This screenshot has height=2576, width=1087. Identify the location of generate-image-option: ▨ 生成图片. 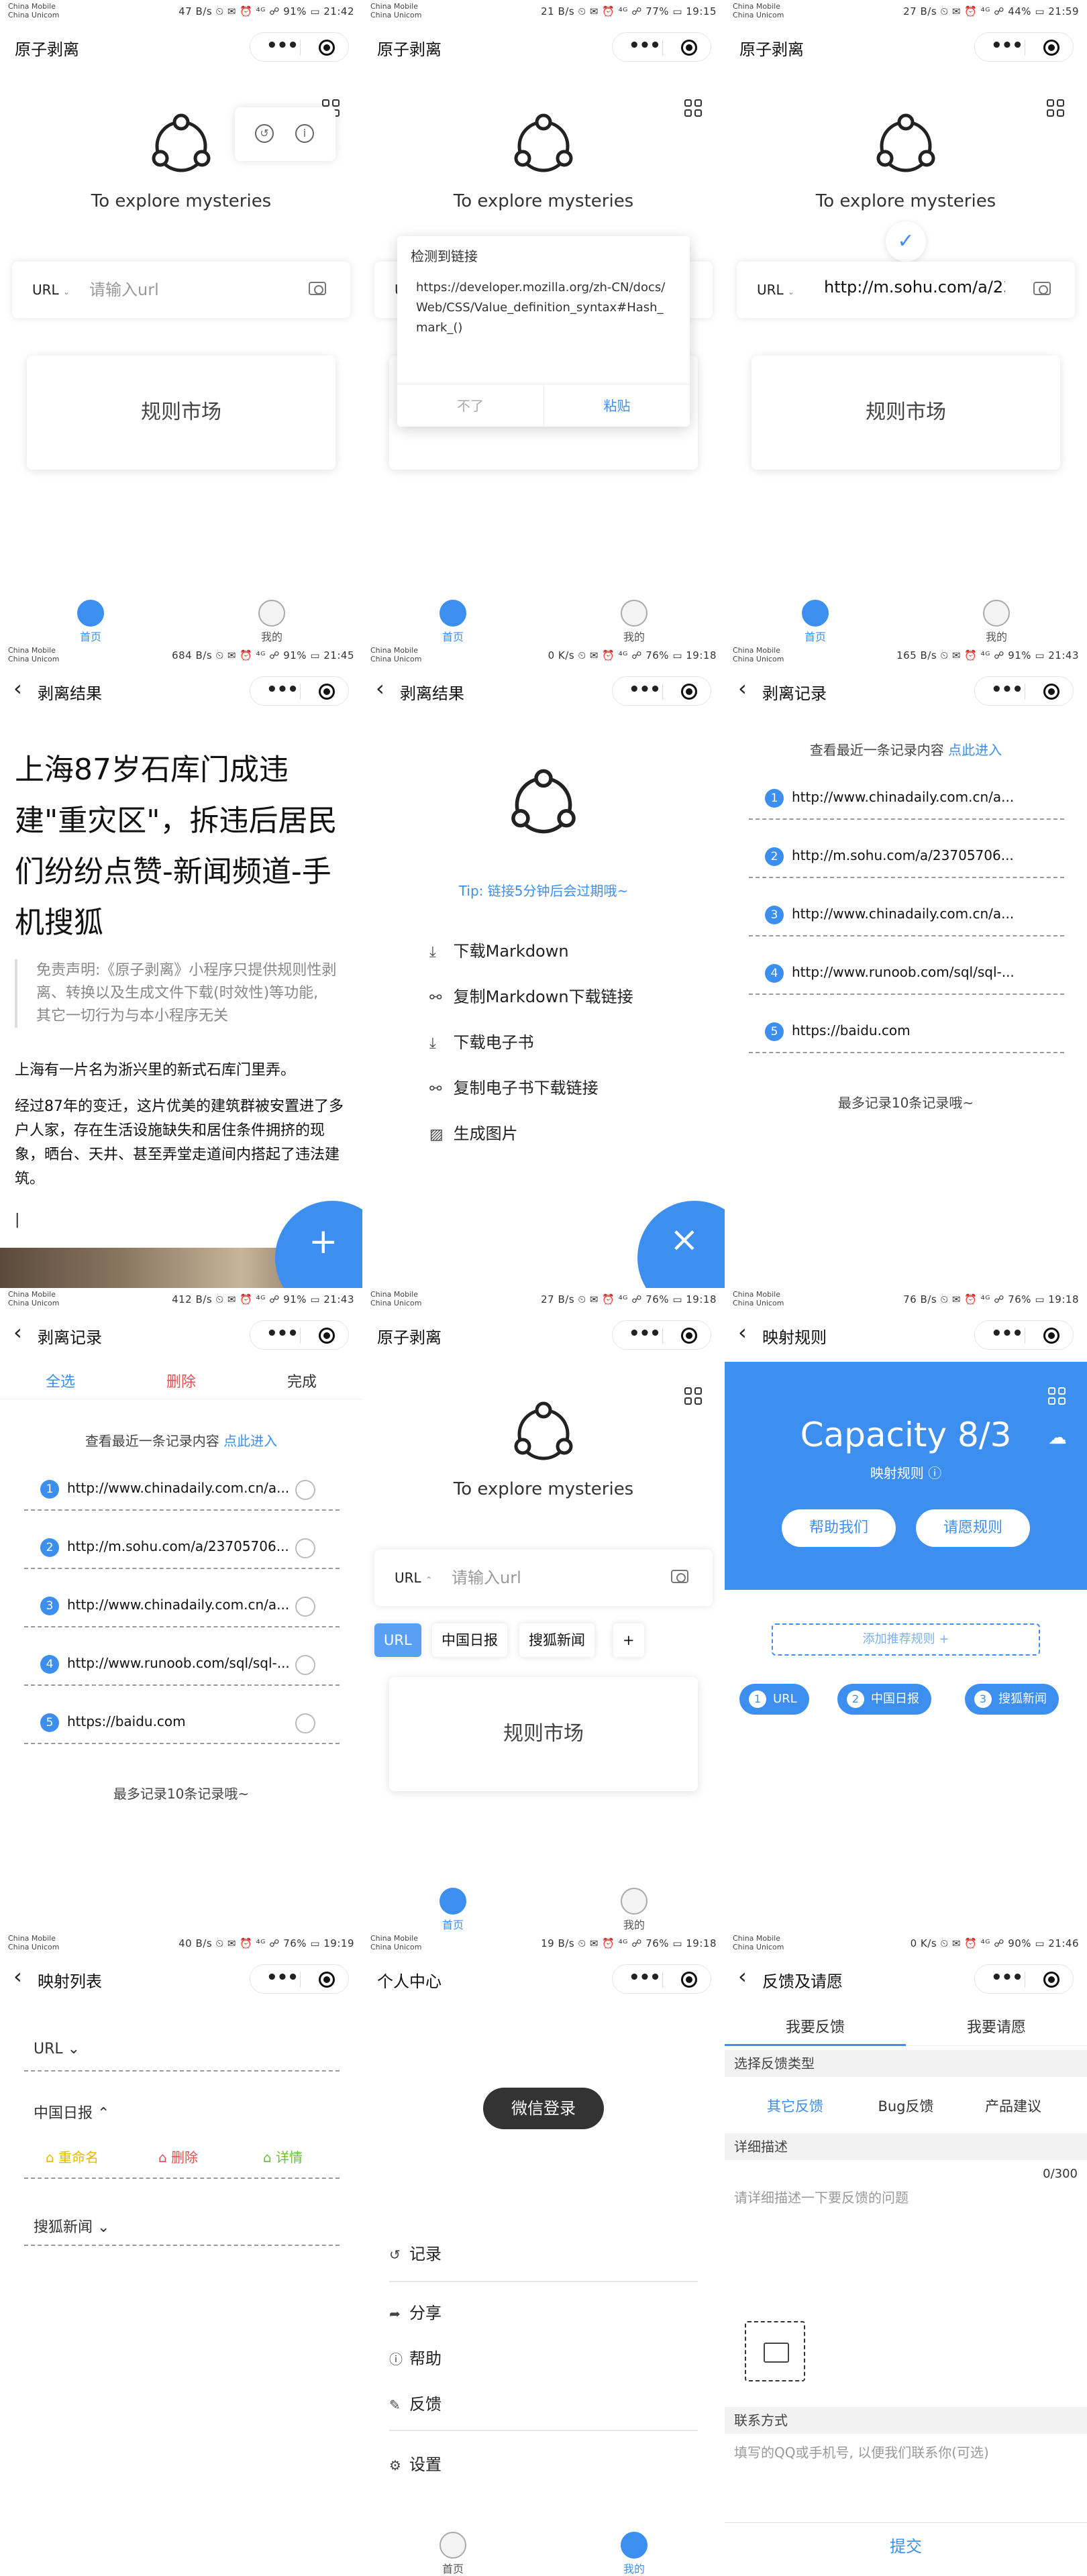
(563, 1132).